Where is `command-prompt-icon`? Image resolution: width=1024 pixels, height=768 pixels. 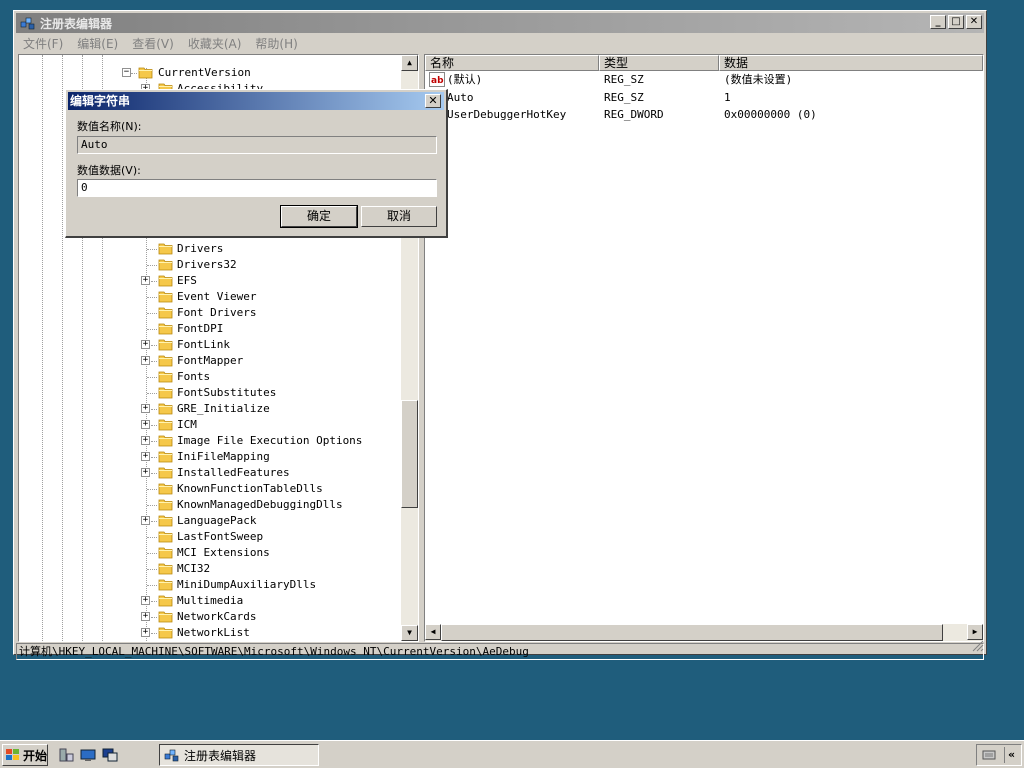 command-prompt-icon is located at coordinates (110, 755).